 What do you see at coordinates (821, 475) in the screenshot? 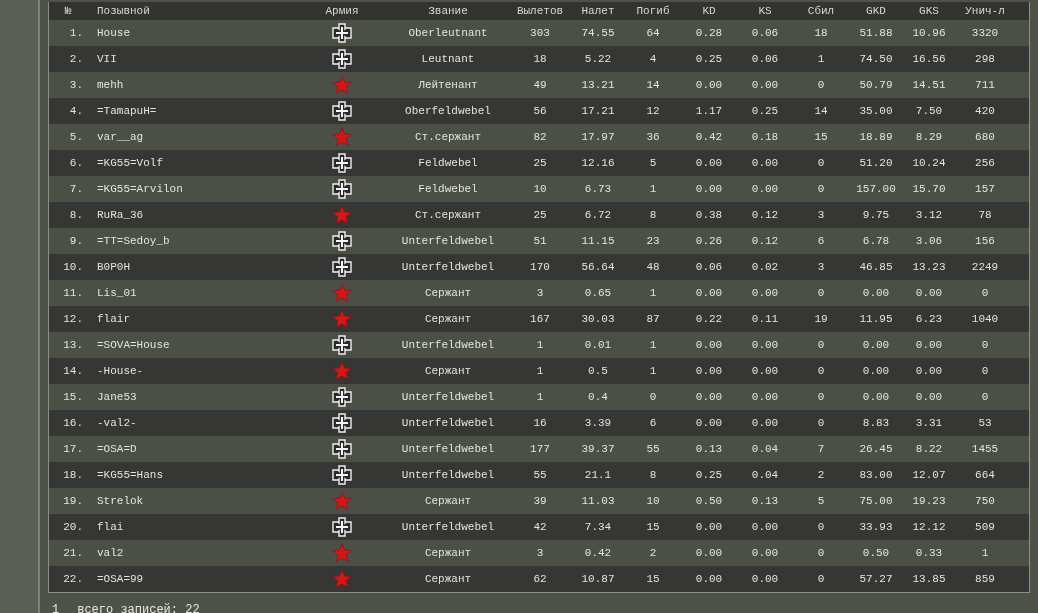
I see `stat-cell-text: 2` at bounding box center [821, 475].